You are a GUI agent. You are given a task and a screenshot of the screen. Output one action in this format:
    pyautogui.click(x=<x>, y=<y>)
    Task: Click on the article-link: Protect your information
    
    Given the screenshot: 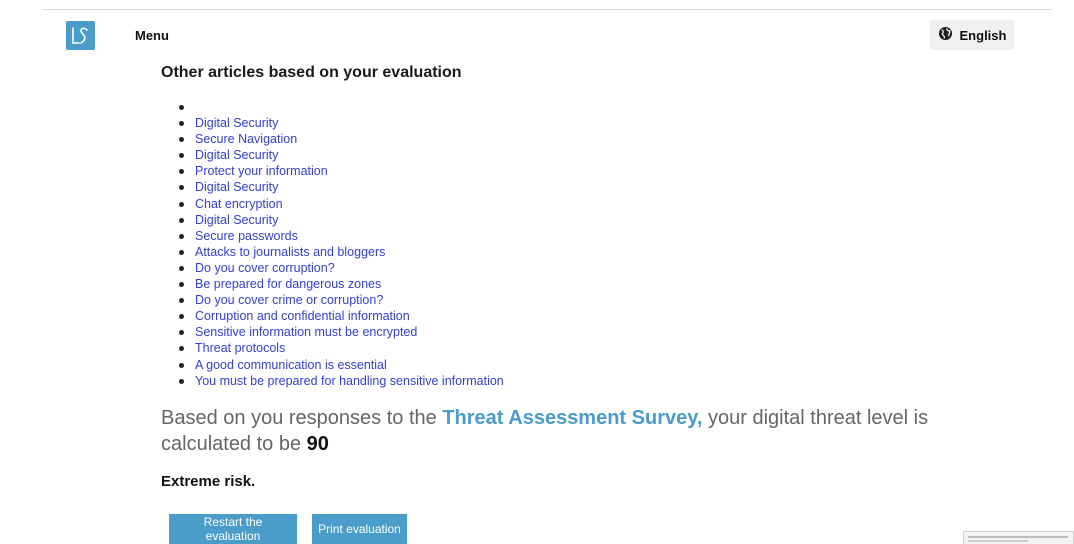 What is the action you would take?
    pyautogui.click(x=261, y=171)
    